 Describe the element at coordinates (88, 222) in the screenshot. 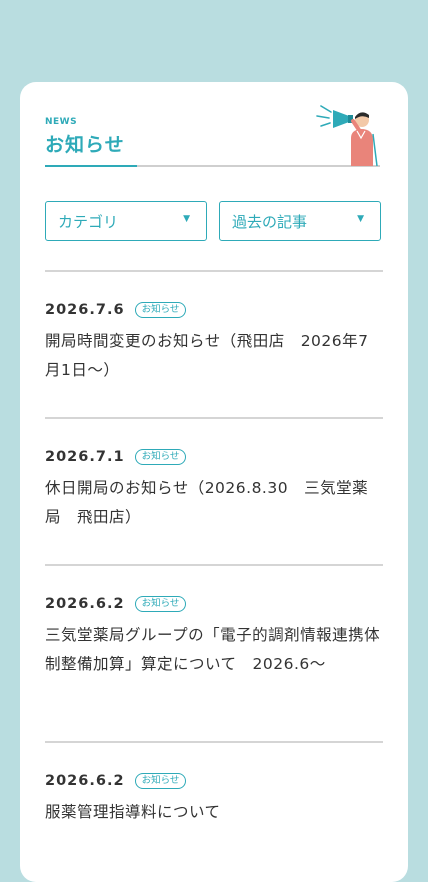

I see `category-select-label: カテゴリ` at that location.